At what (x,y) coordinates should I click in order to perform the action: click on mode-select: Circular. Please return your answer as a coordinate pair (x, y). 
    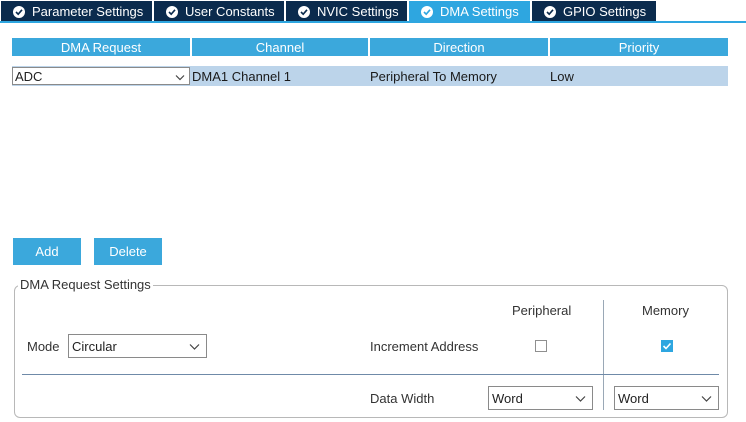
    Looking at the image, I should click on (137, 346).